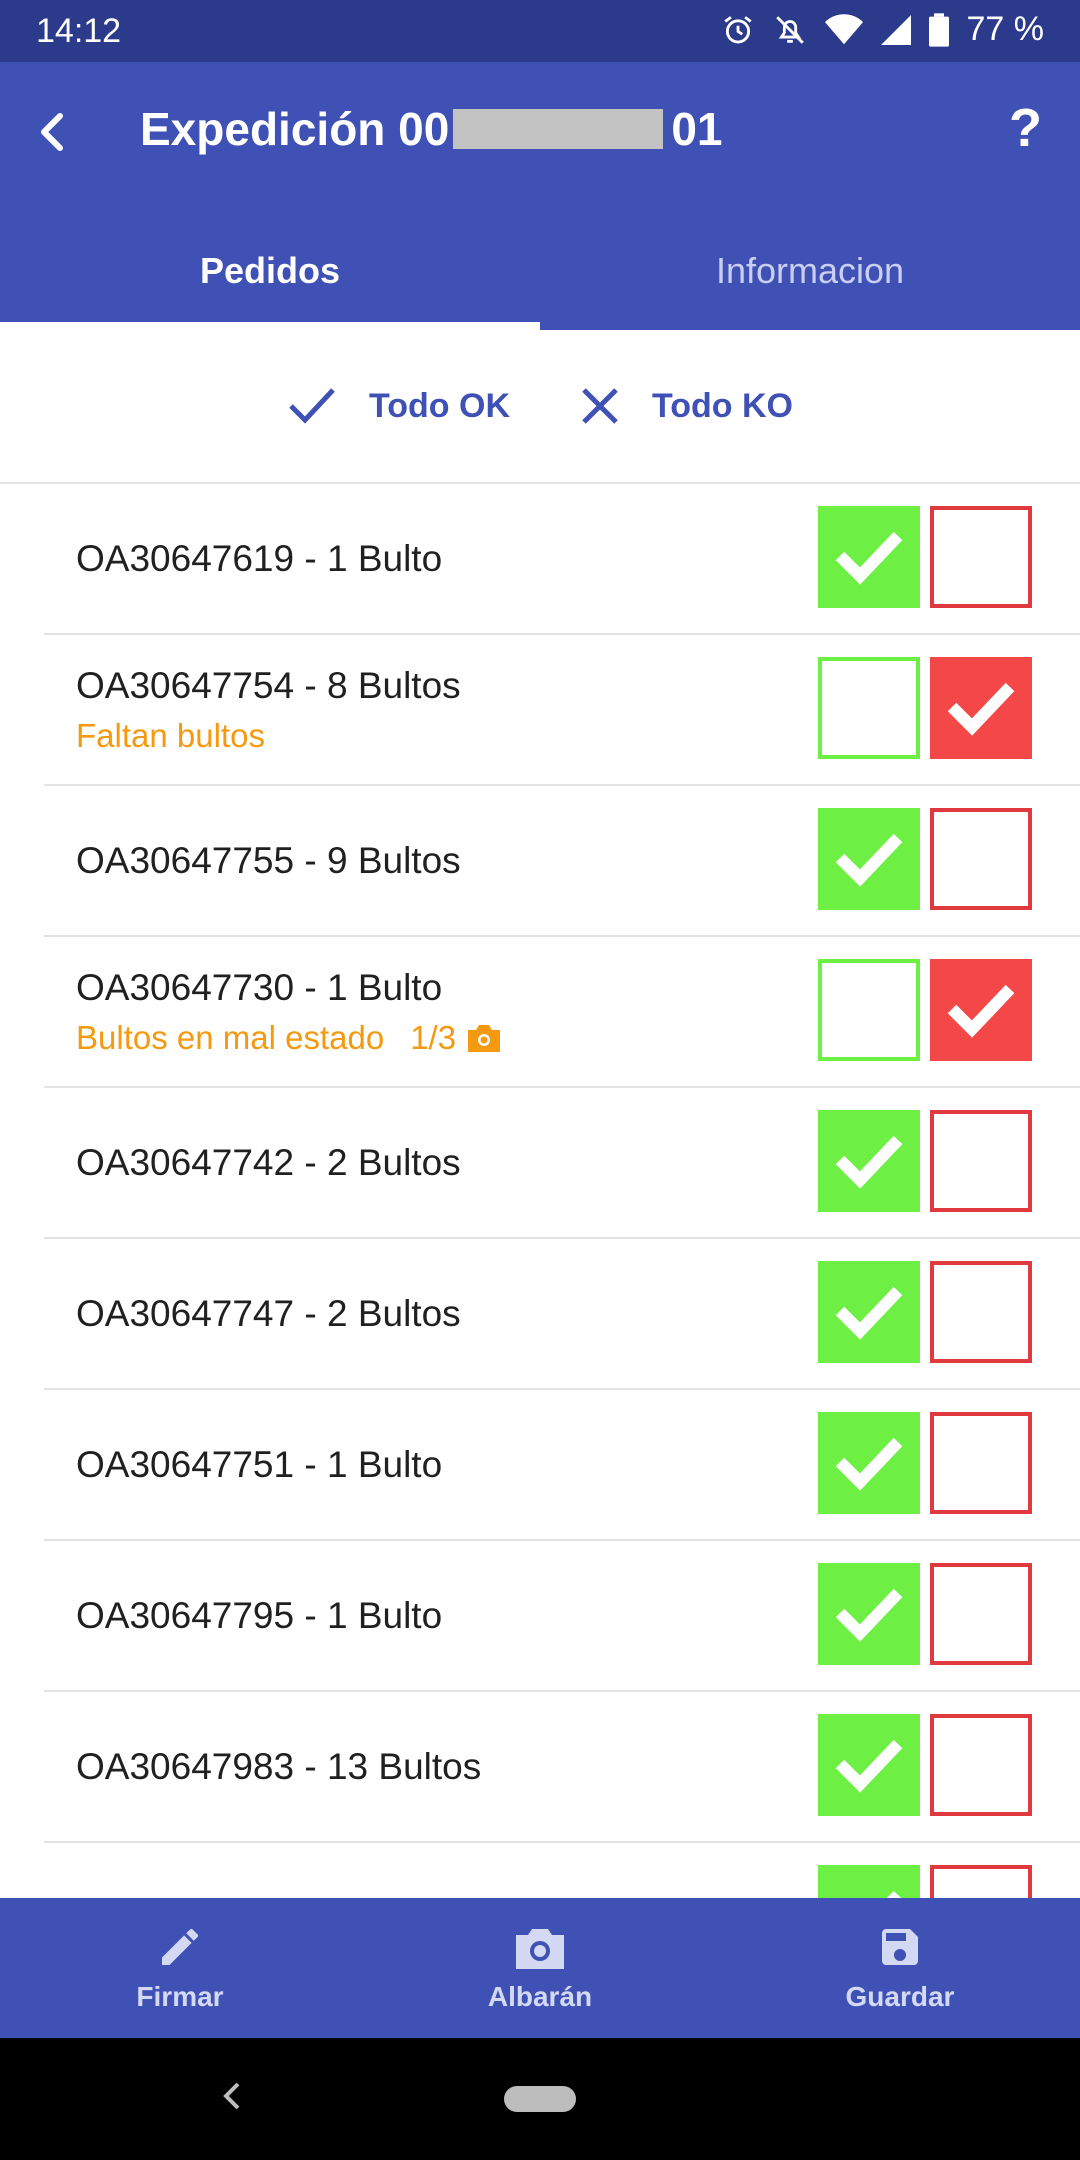  I want to click on order-text: OA30647747 - 2 Bultos, so click(268, 1313).